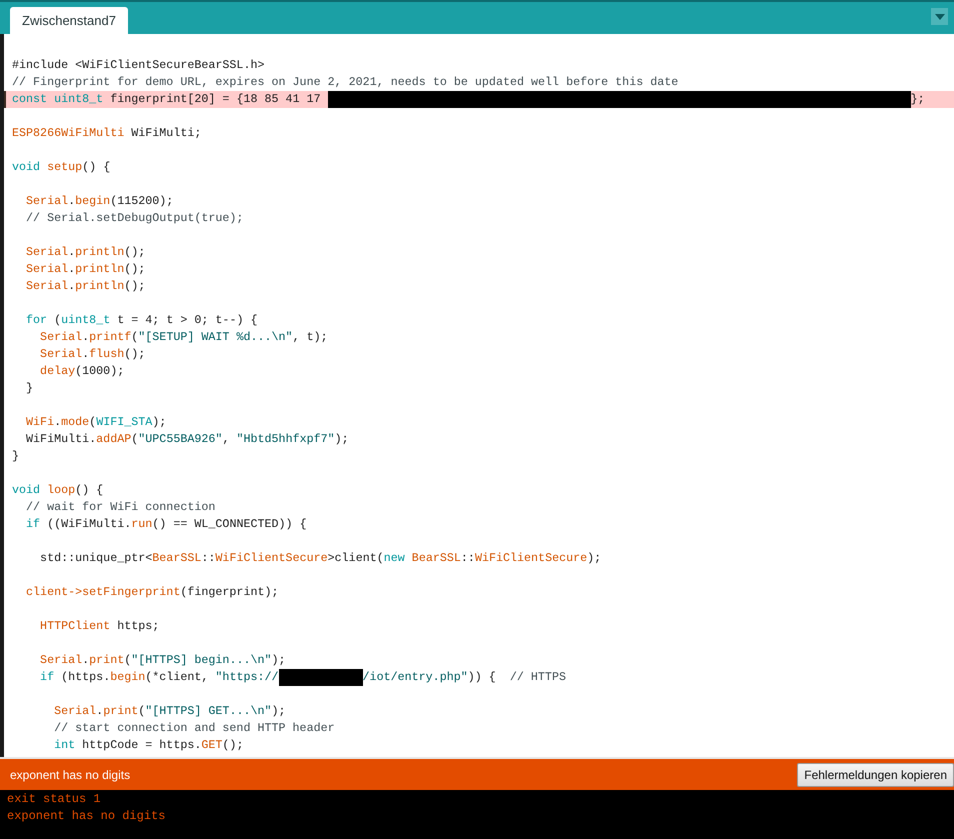  I want to click on code-line: int httpCode = https.GET();, so click(148, 745).